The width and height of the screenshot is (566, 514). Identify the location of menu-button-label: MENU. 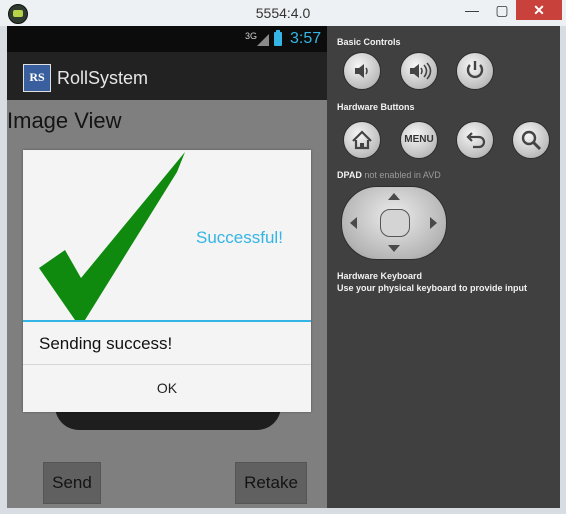
(419, 139).